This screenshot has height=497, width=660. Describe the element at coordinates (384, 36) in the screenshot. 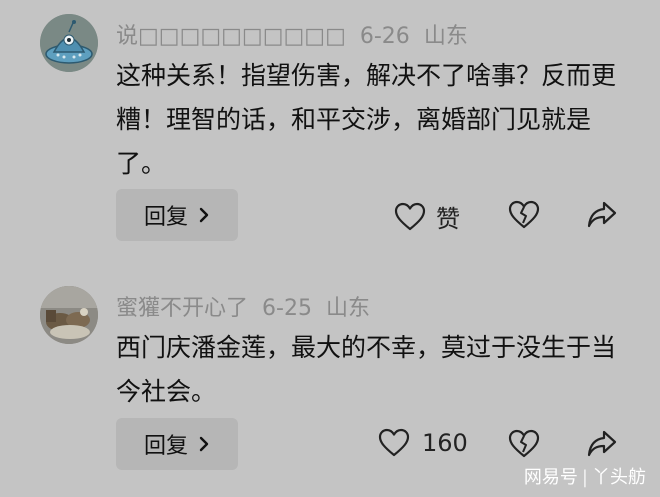

I see `comment-date: 6-26` at that location.